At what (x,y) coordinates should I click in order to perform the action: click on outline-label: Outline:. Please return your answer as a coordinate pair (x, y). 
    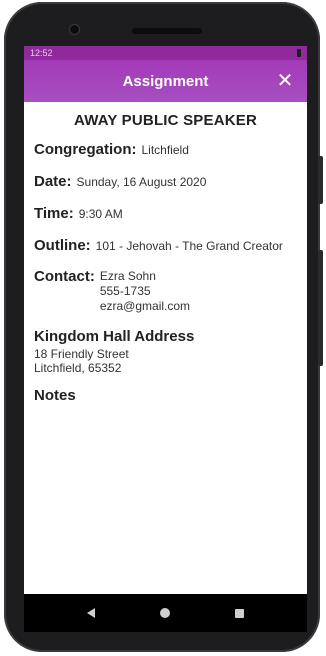
    Looking at the image, I should click on (62, 245).